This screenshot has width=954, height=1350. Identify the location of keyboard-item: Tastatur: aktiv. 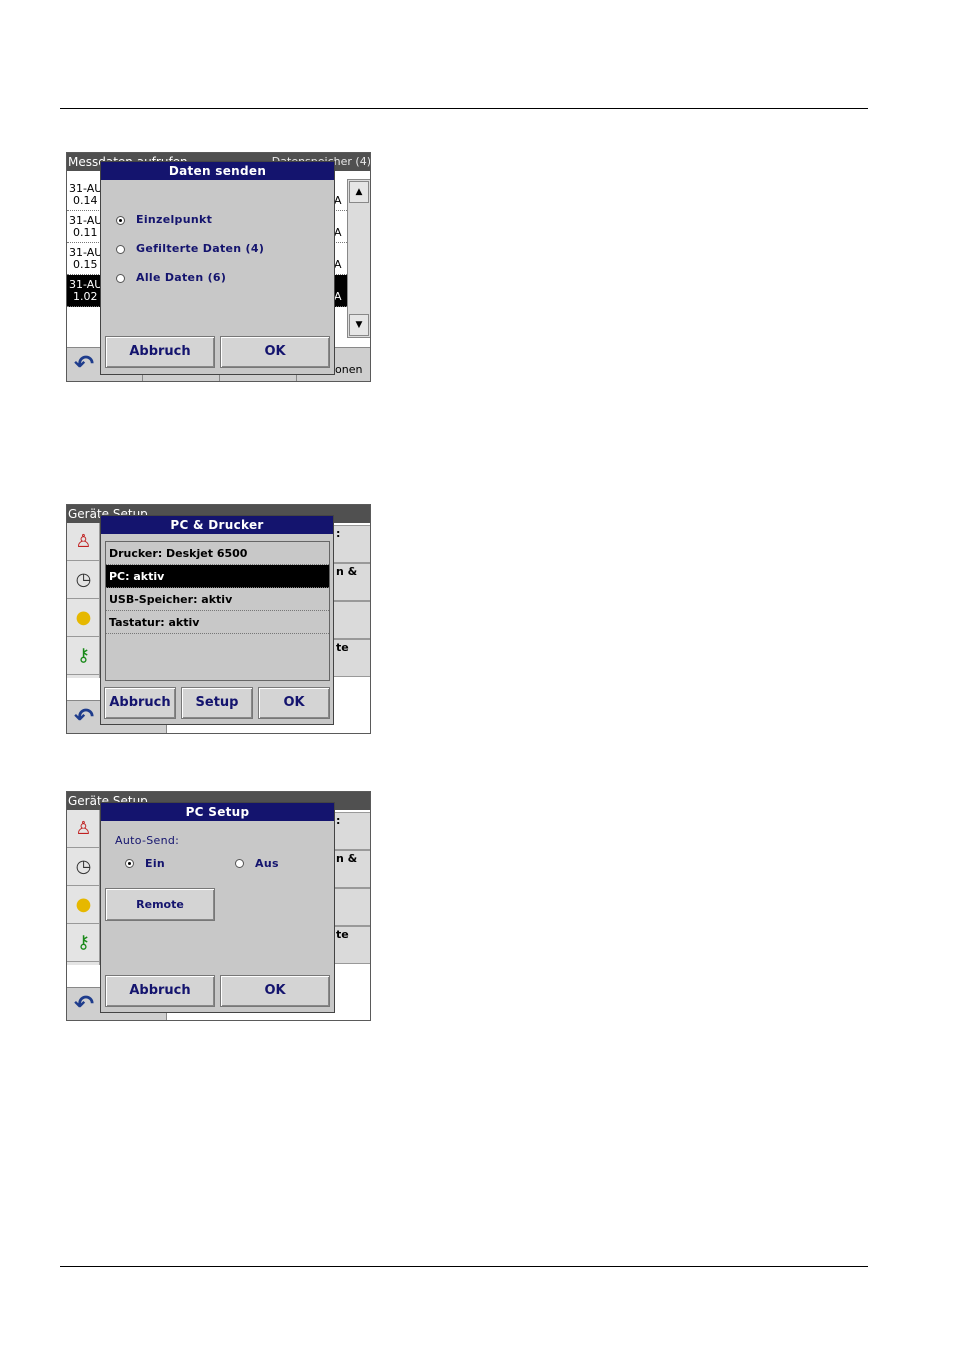
(217, 622).